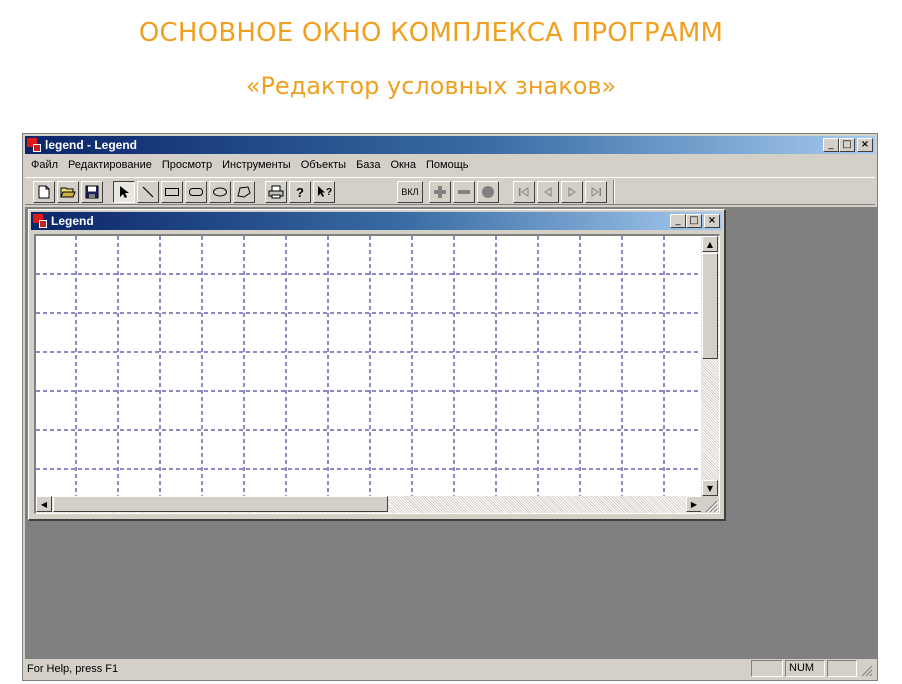 The width and height of the screenshot is (902, 684). I want to click on window-controls: _ □ ×, so click(848, 145).